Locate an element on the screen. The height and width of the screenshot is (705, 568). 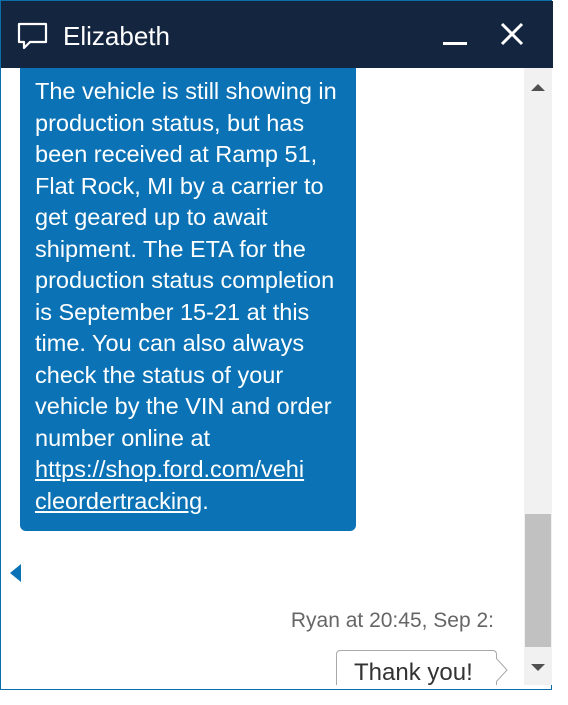
scrollbar-thumb is located at coordinates (538, 580).